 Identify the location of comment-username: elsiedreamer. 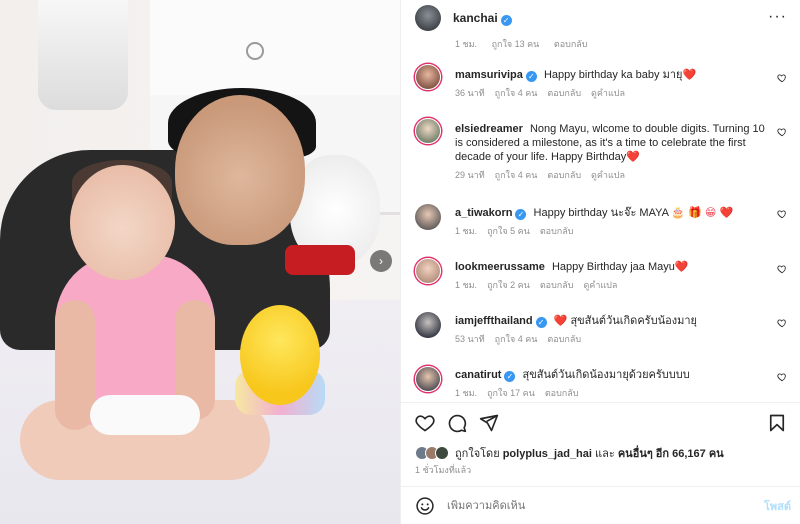
(489, 129).